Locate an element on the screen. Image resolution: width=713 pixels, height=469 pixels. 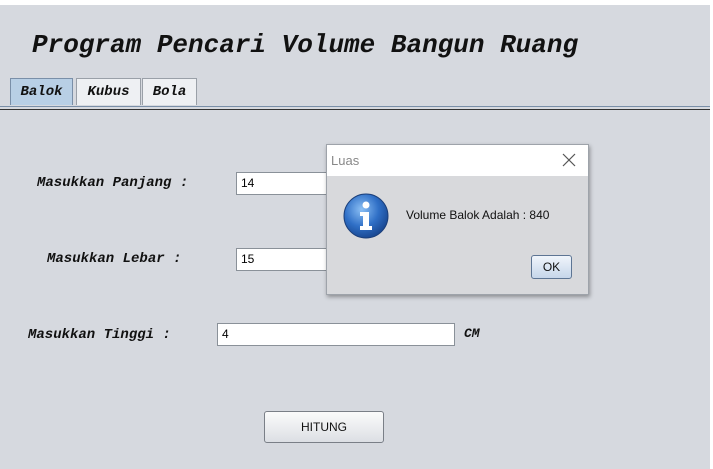
ok-button: OK is located at coordinates (551, 267).